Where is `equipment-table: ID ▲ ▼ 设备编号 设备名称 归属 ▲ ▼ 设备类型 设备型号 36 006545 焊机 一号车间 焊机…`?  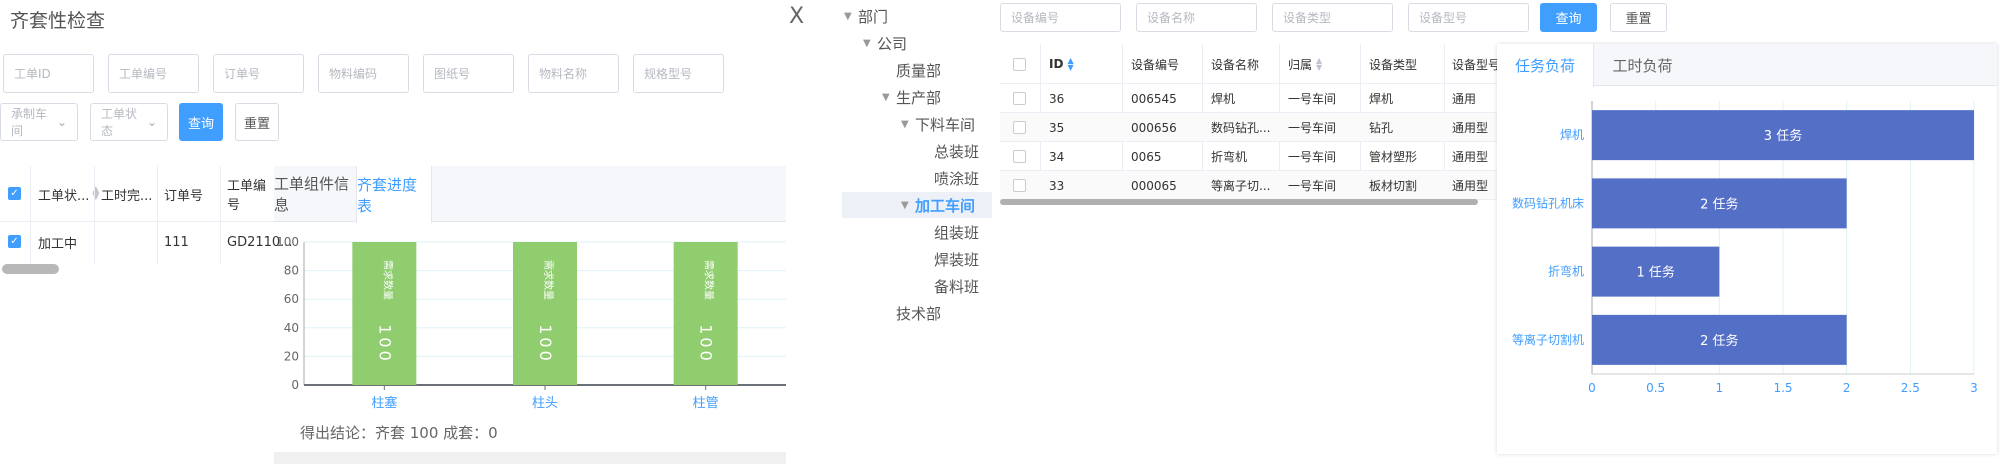 equipment-table: ID ▲ ▼ 设备编号 设备名称 归属 ▲ ▼ 设备类型 设备型号 36 006545 焊机 一号车间 焊机… is located at coordinates (1250, 124).